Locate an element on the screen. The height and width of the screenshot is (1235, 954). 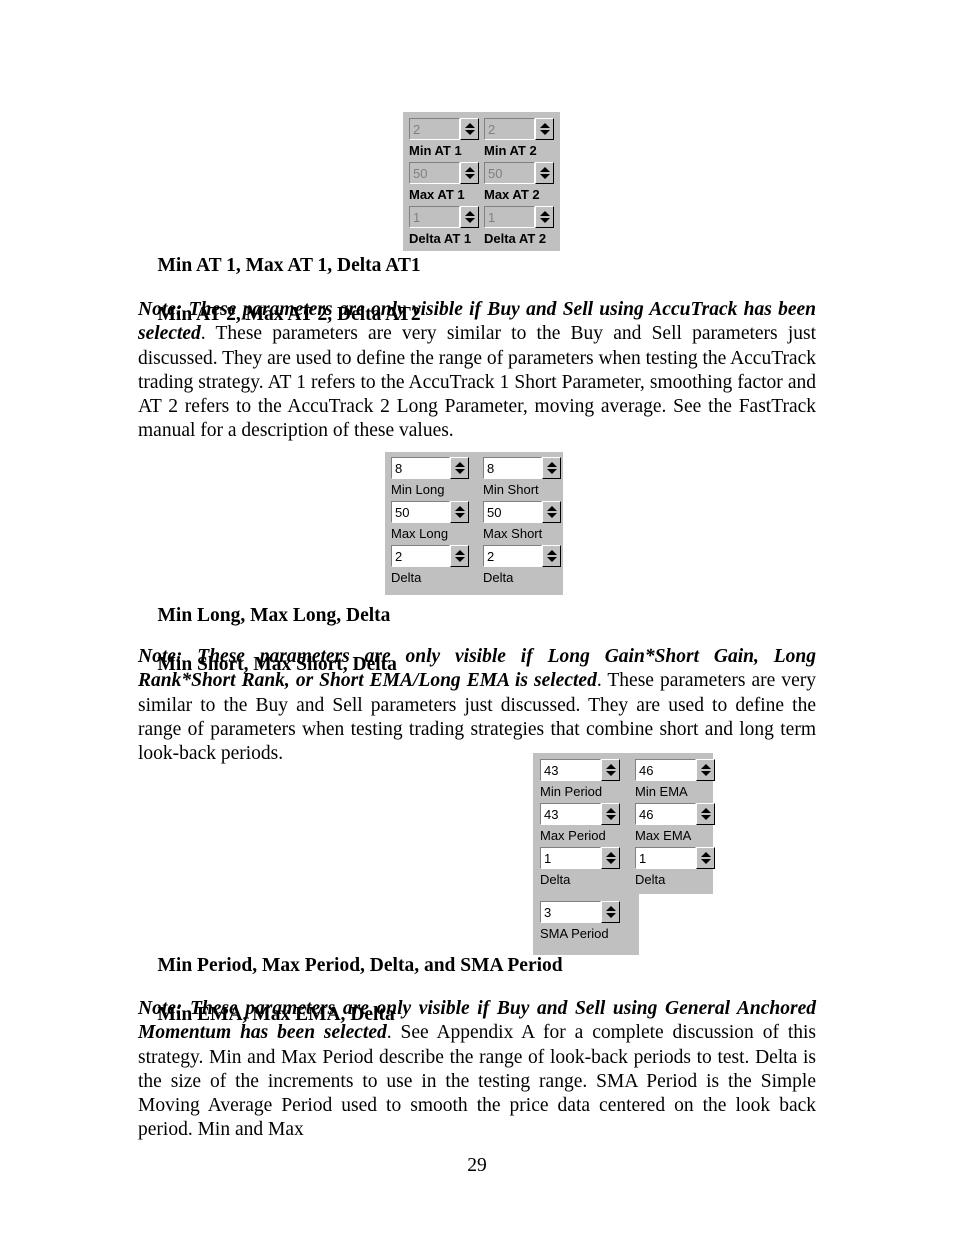
min-at-1-label: Min AT 1 is located at coordinates (435, 150).